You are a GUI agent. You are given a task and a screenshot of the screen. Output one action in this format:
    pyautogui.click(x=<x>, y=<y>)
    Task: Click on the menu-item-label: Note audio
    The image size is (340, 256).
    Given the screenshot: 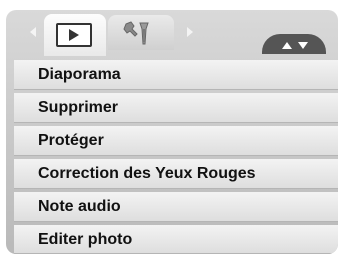 What is the action you would take?
    pyautogui.click(x=79, y=206)
    